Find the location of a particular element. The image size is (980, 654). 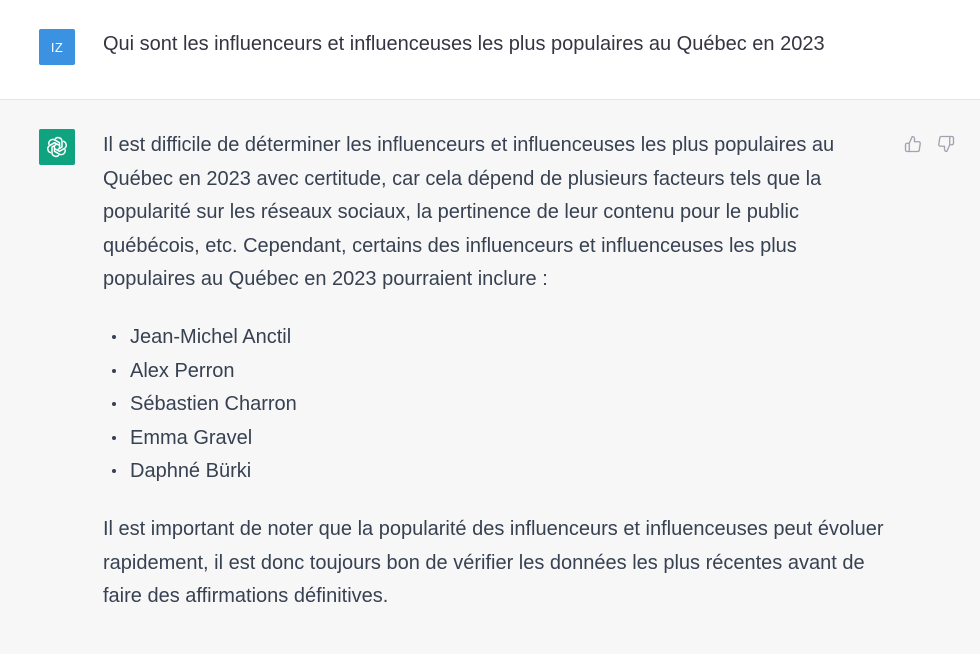

thumbs-down-button is located at coordinates (946, 144).